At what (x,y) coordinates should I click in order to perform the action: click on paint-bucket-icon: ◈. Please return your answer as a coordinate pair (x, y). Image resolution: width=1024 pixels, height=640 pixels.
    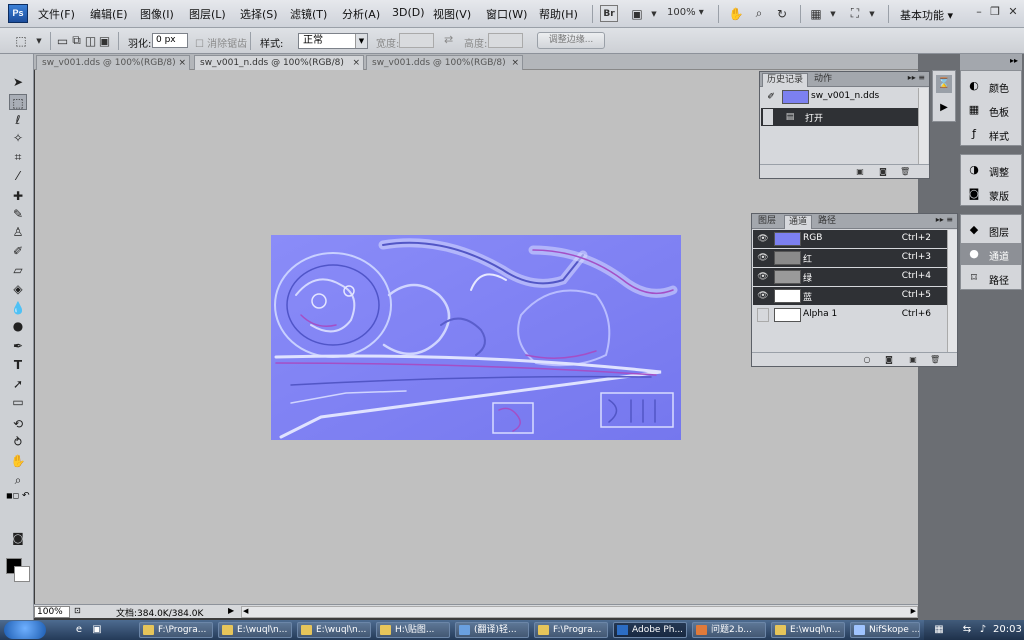
    Looking at the image, I should click on (18, 289).